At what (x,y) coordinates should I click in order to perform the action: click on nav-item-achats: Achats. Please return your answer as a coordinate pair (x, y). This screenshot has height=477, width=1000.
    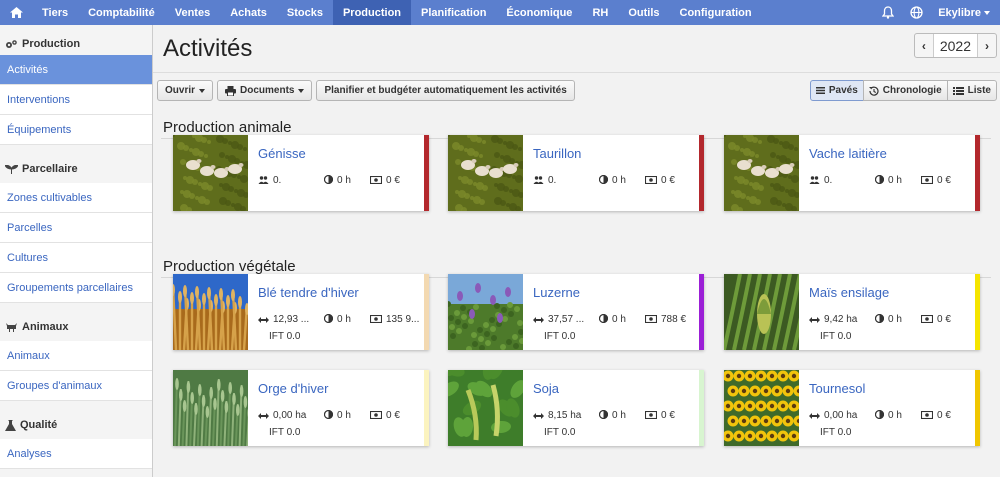
    Looking at the image, I should click on (248, 12).